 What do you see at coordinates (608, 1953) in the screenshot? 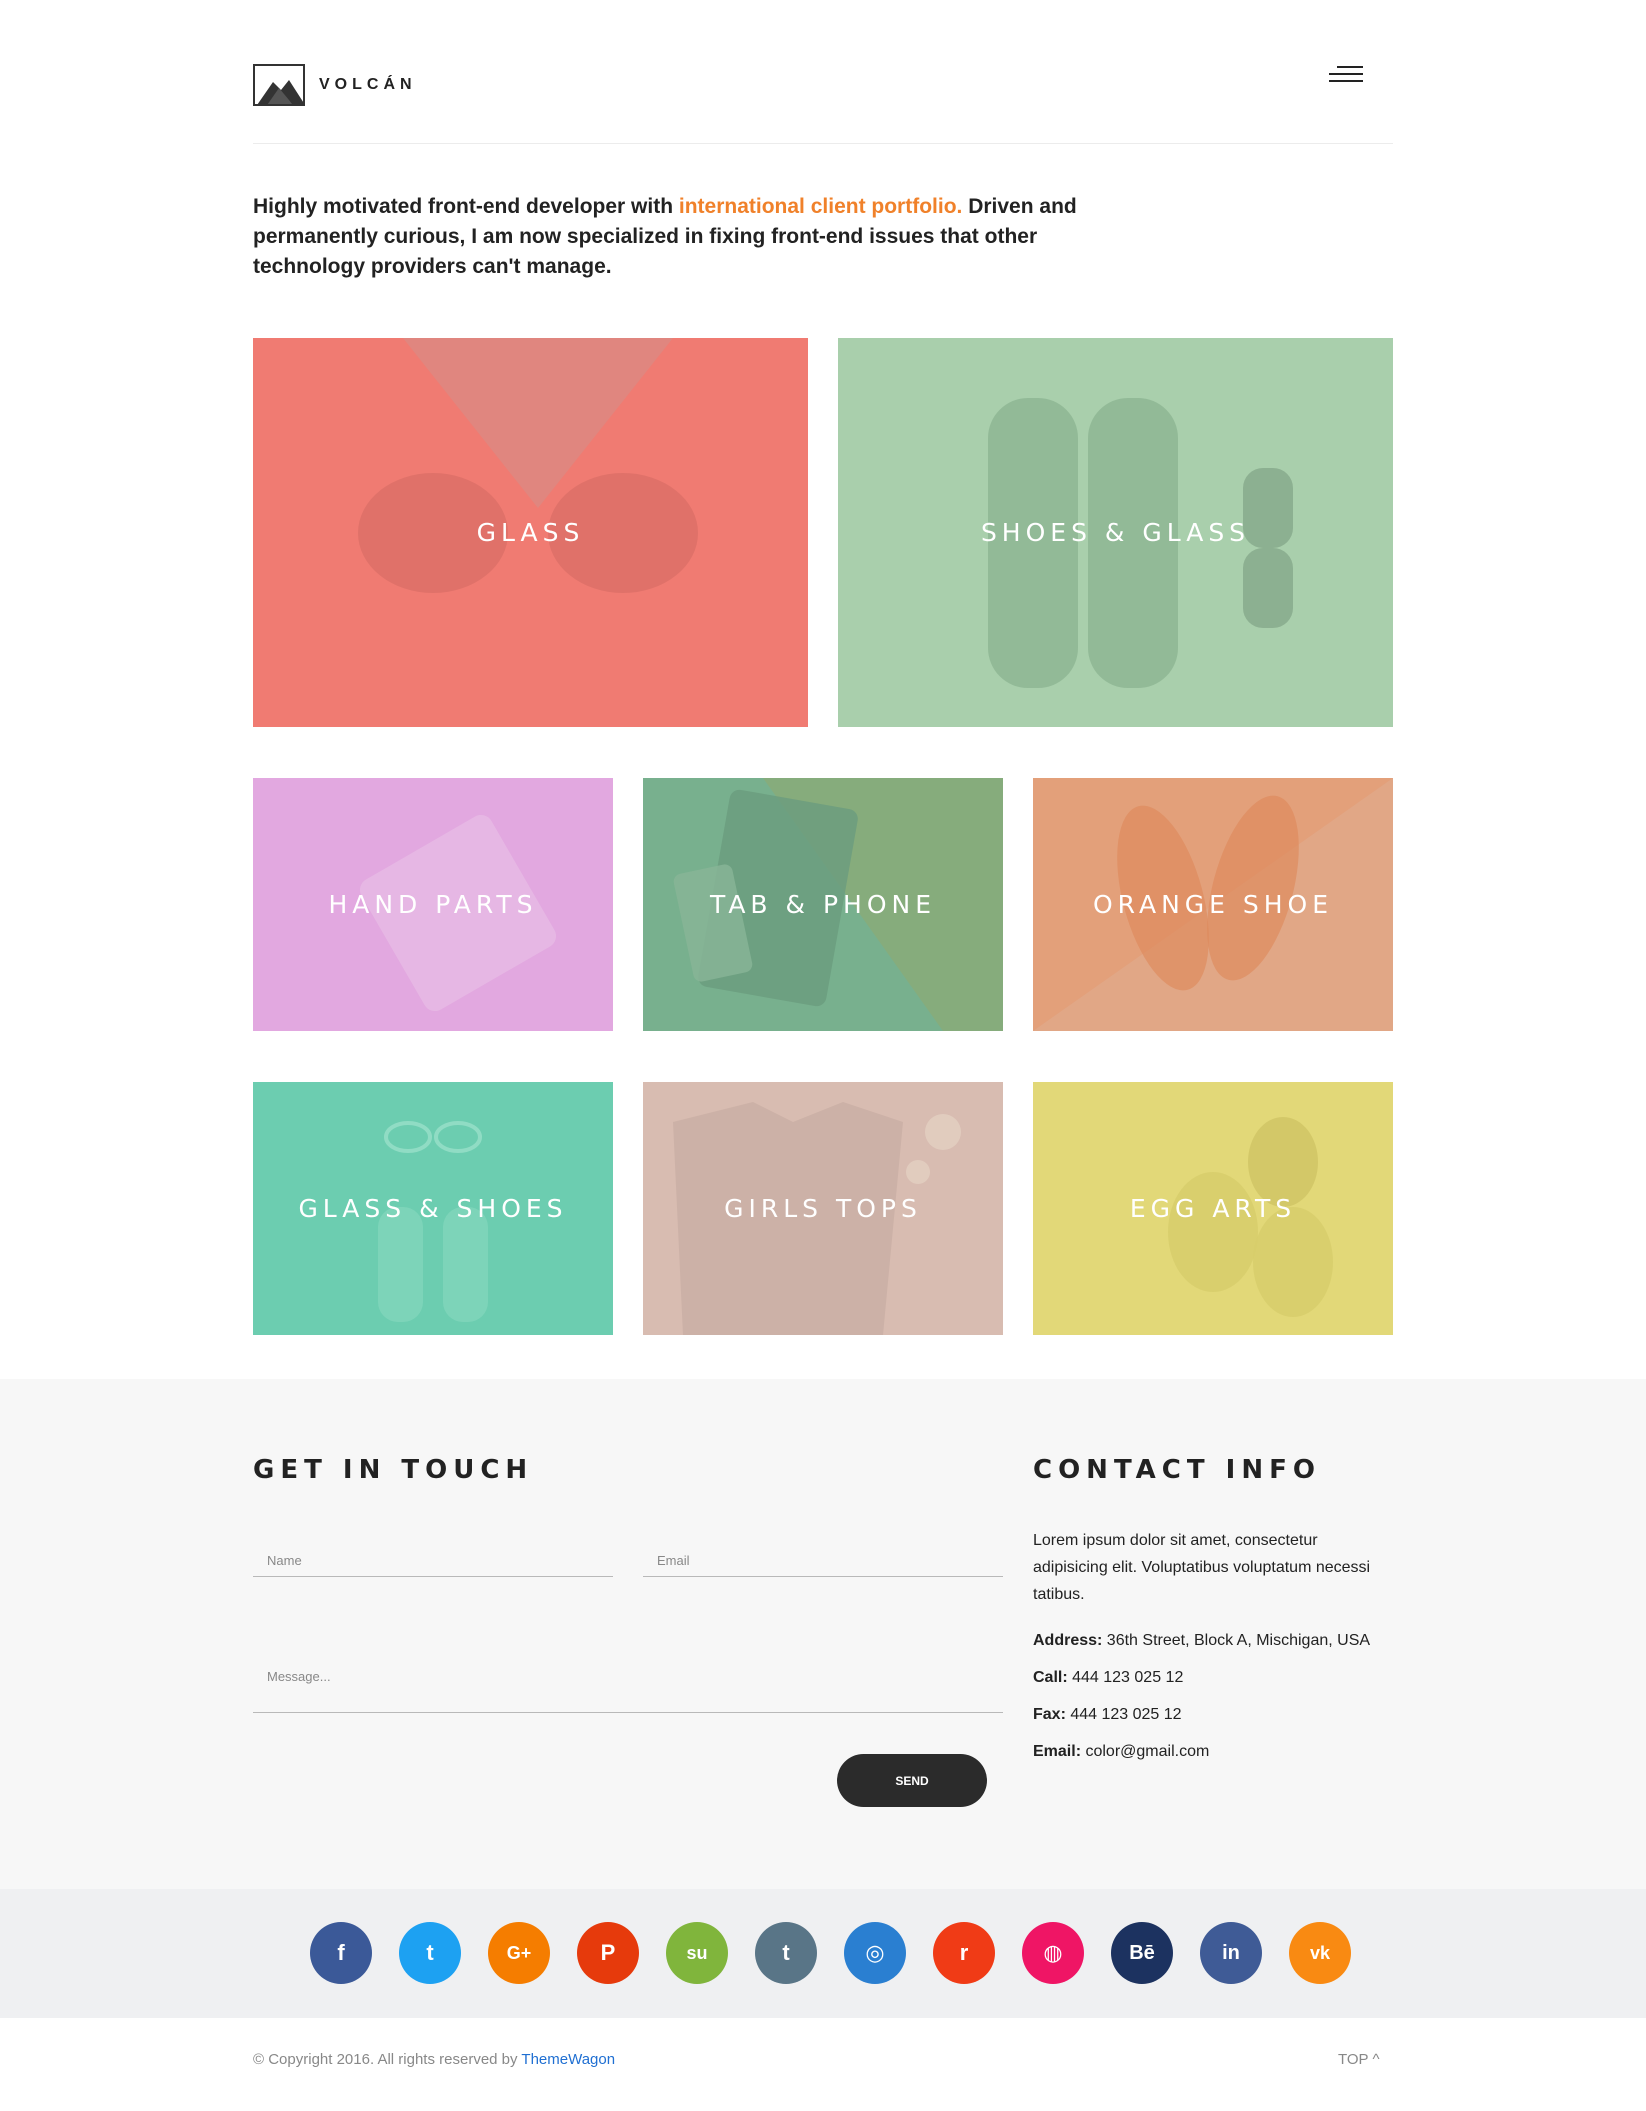
I see `pinterest-icon: P` at bounding box center [608, 1953].